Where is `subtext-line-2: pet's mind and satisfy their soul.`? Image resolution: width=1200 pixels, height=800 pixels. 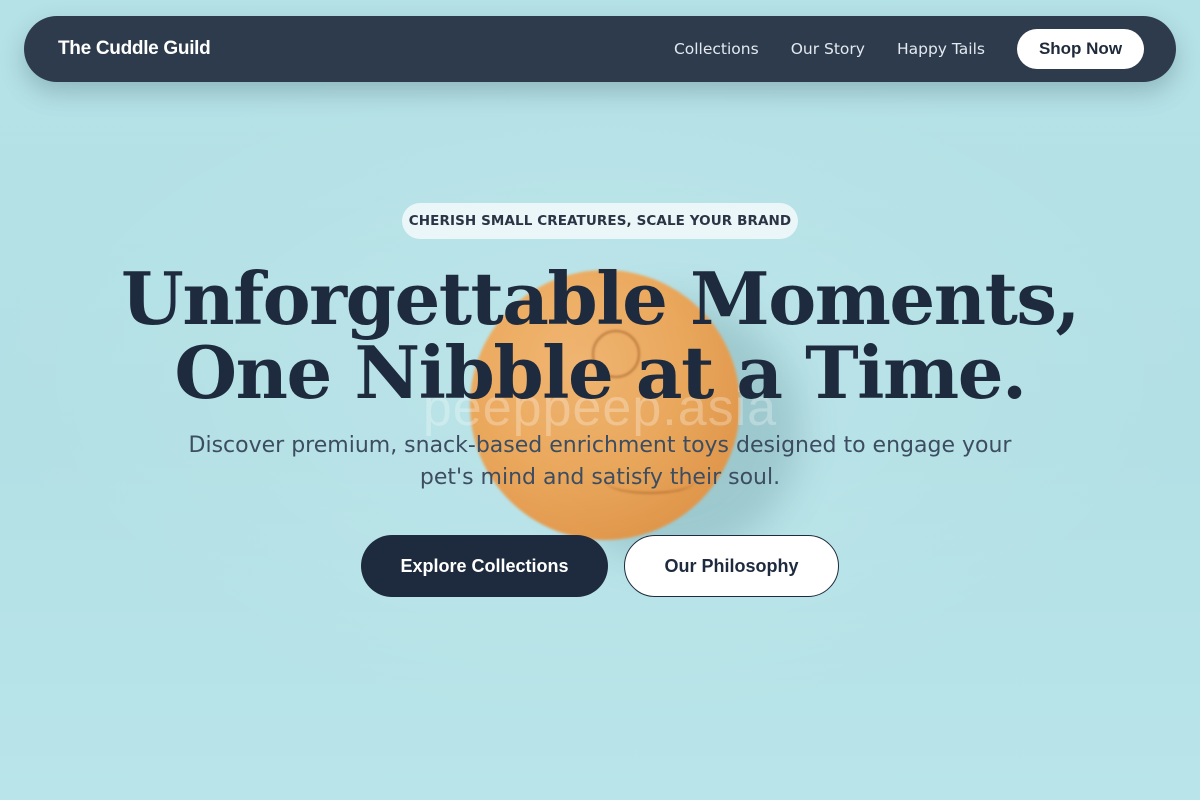 subtext-line-2: pet's mind and satisfy their soul. is located at coordinates (600, 477).